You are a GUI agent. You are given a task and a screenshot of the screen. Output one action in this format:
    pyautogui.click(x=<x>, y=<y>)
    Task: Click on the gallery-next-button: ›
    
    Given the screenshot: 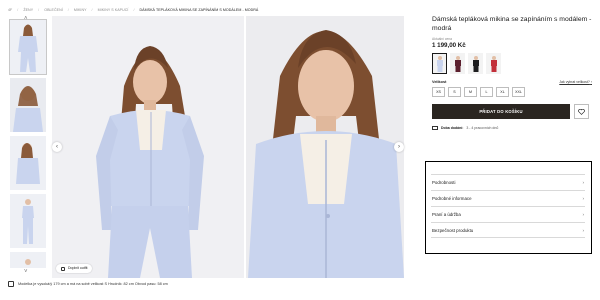 What is the action you would take?
    pyautogui.click(x=399, y=147)
    